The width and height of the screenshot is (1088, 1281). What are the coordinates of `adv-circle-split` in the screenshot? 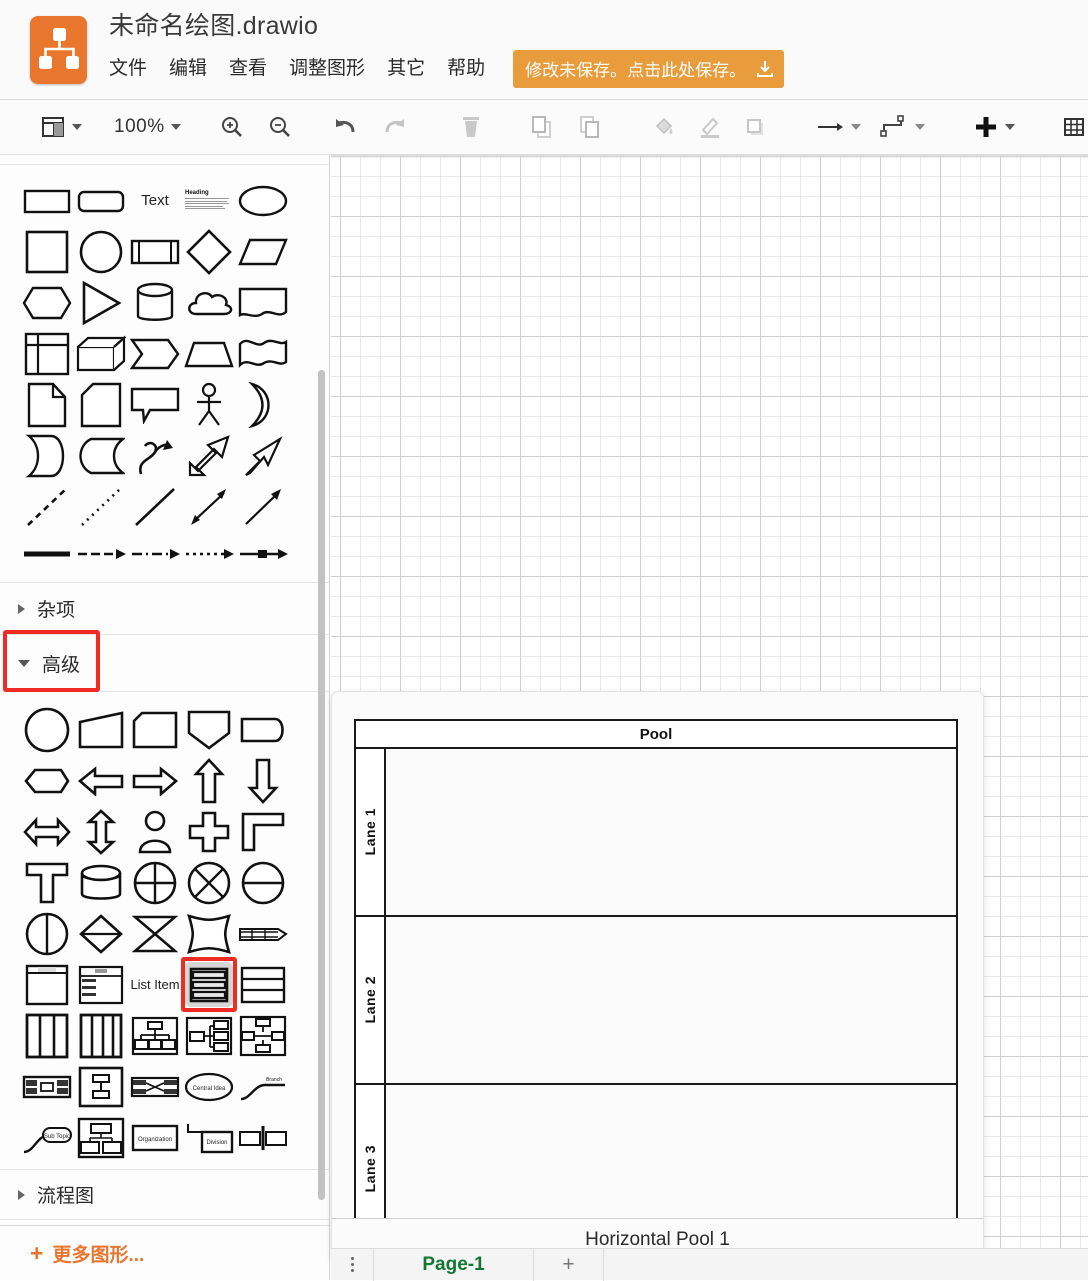 It's located at (47, 933).